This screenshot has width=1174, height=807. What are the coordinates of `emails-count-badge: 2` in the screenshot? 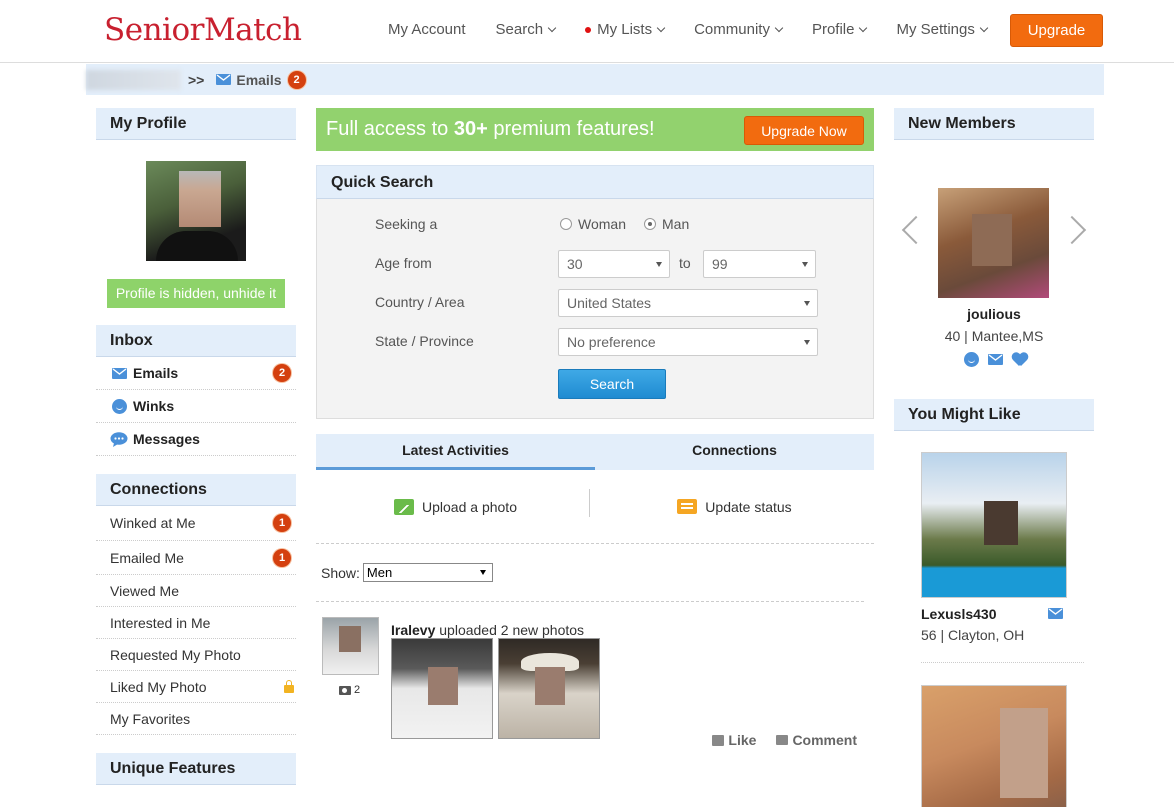 It's located at (296, 79).